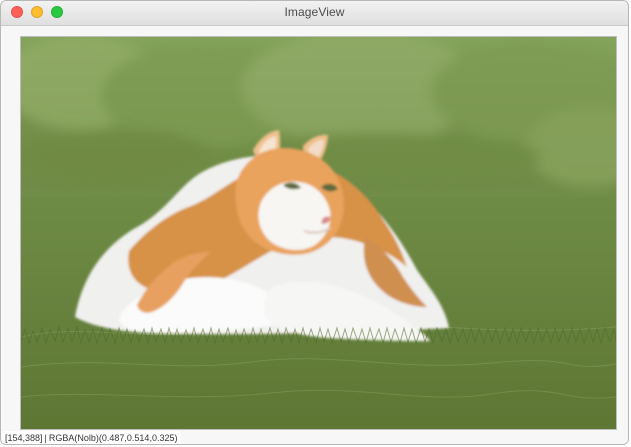 The width and height of the screenshot is (631, 447). I want to click on cursor-coordinates: [154,388], so click(24, 438).